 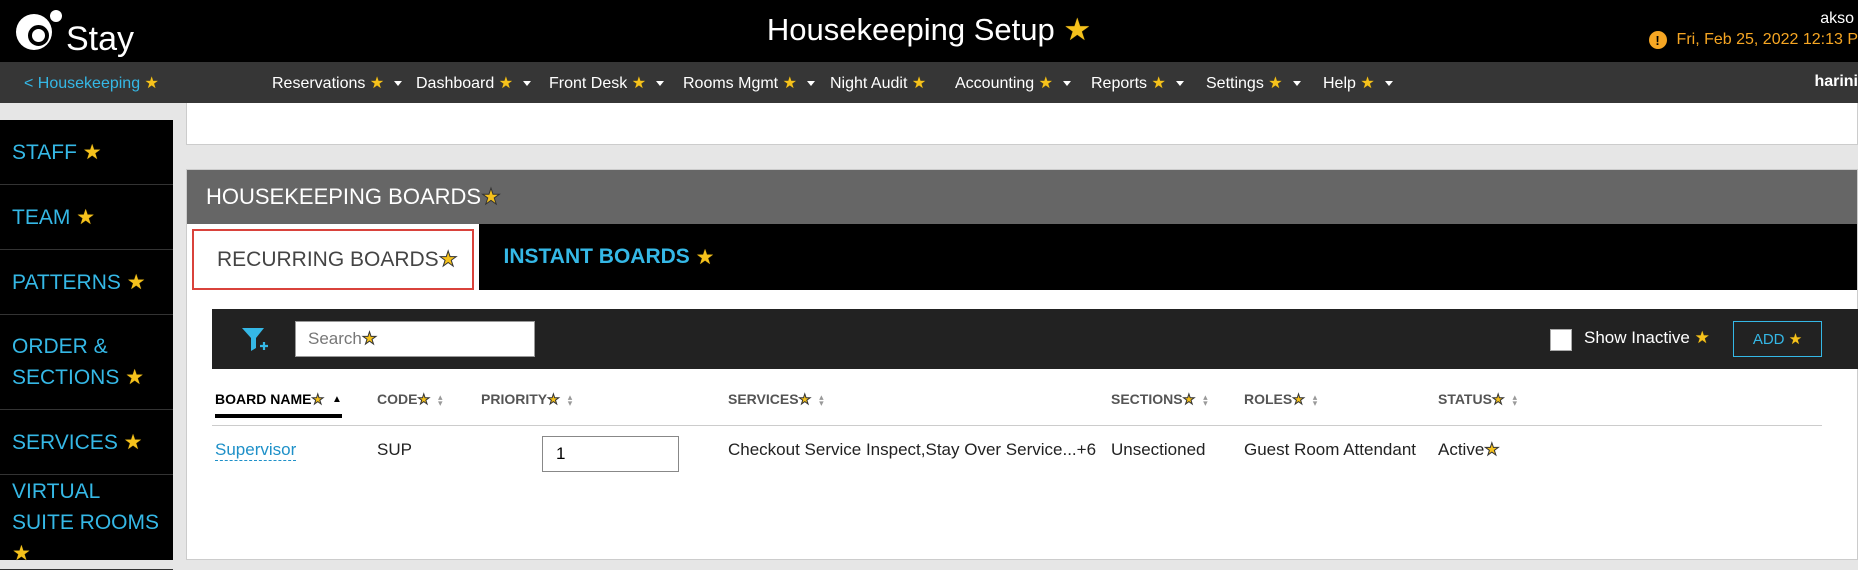 I want to click on nav-settings: Settings ★, so click(x=1253, y=83).